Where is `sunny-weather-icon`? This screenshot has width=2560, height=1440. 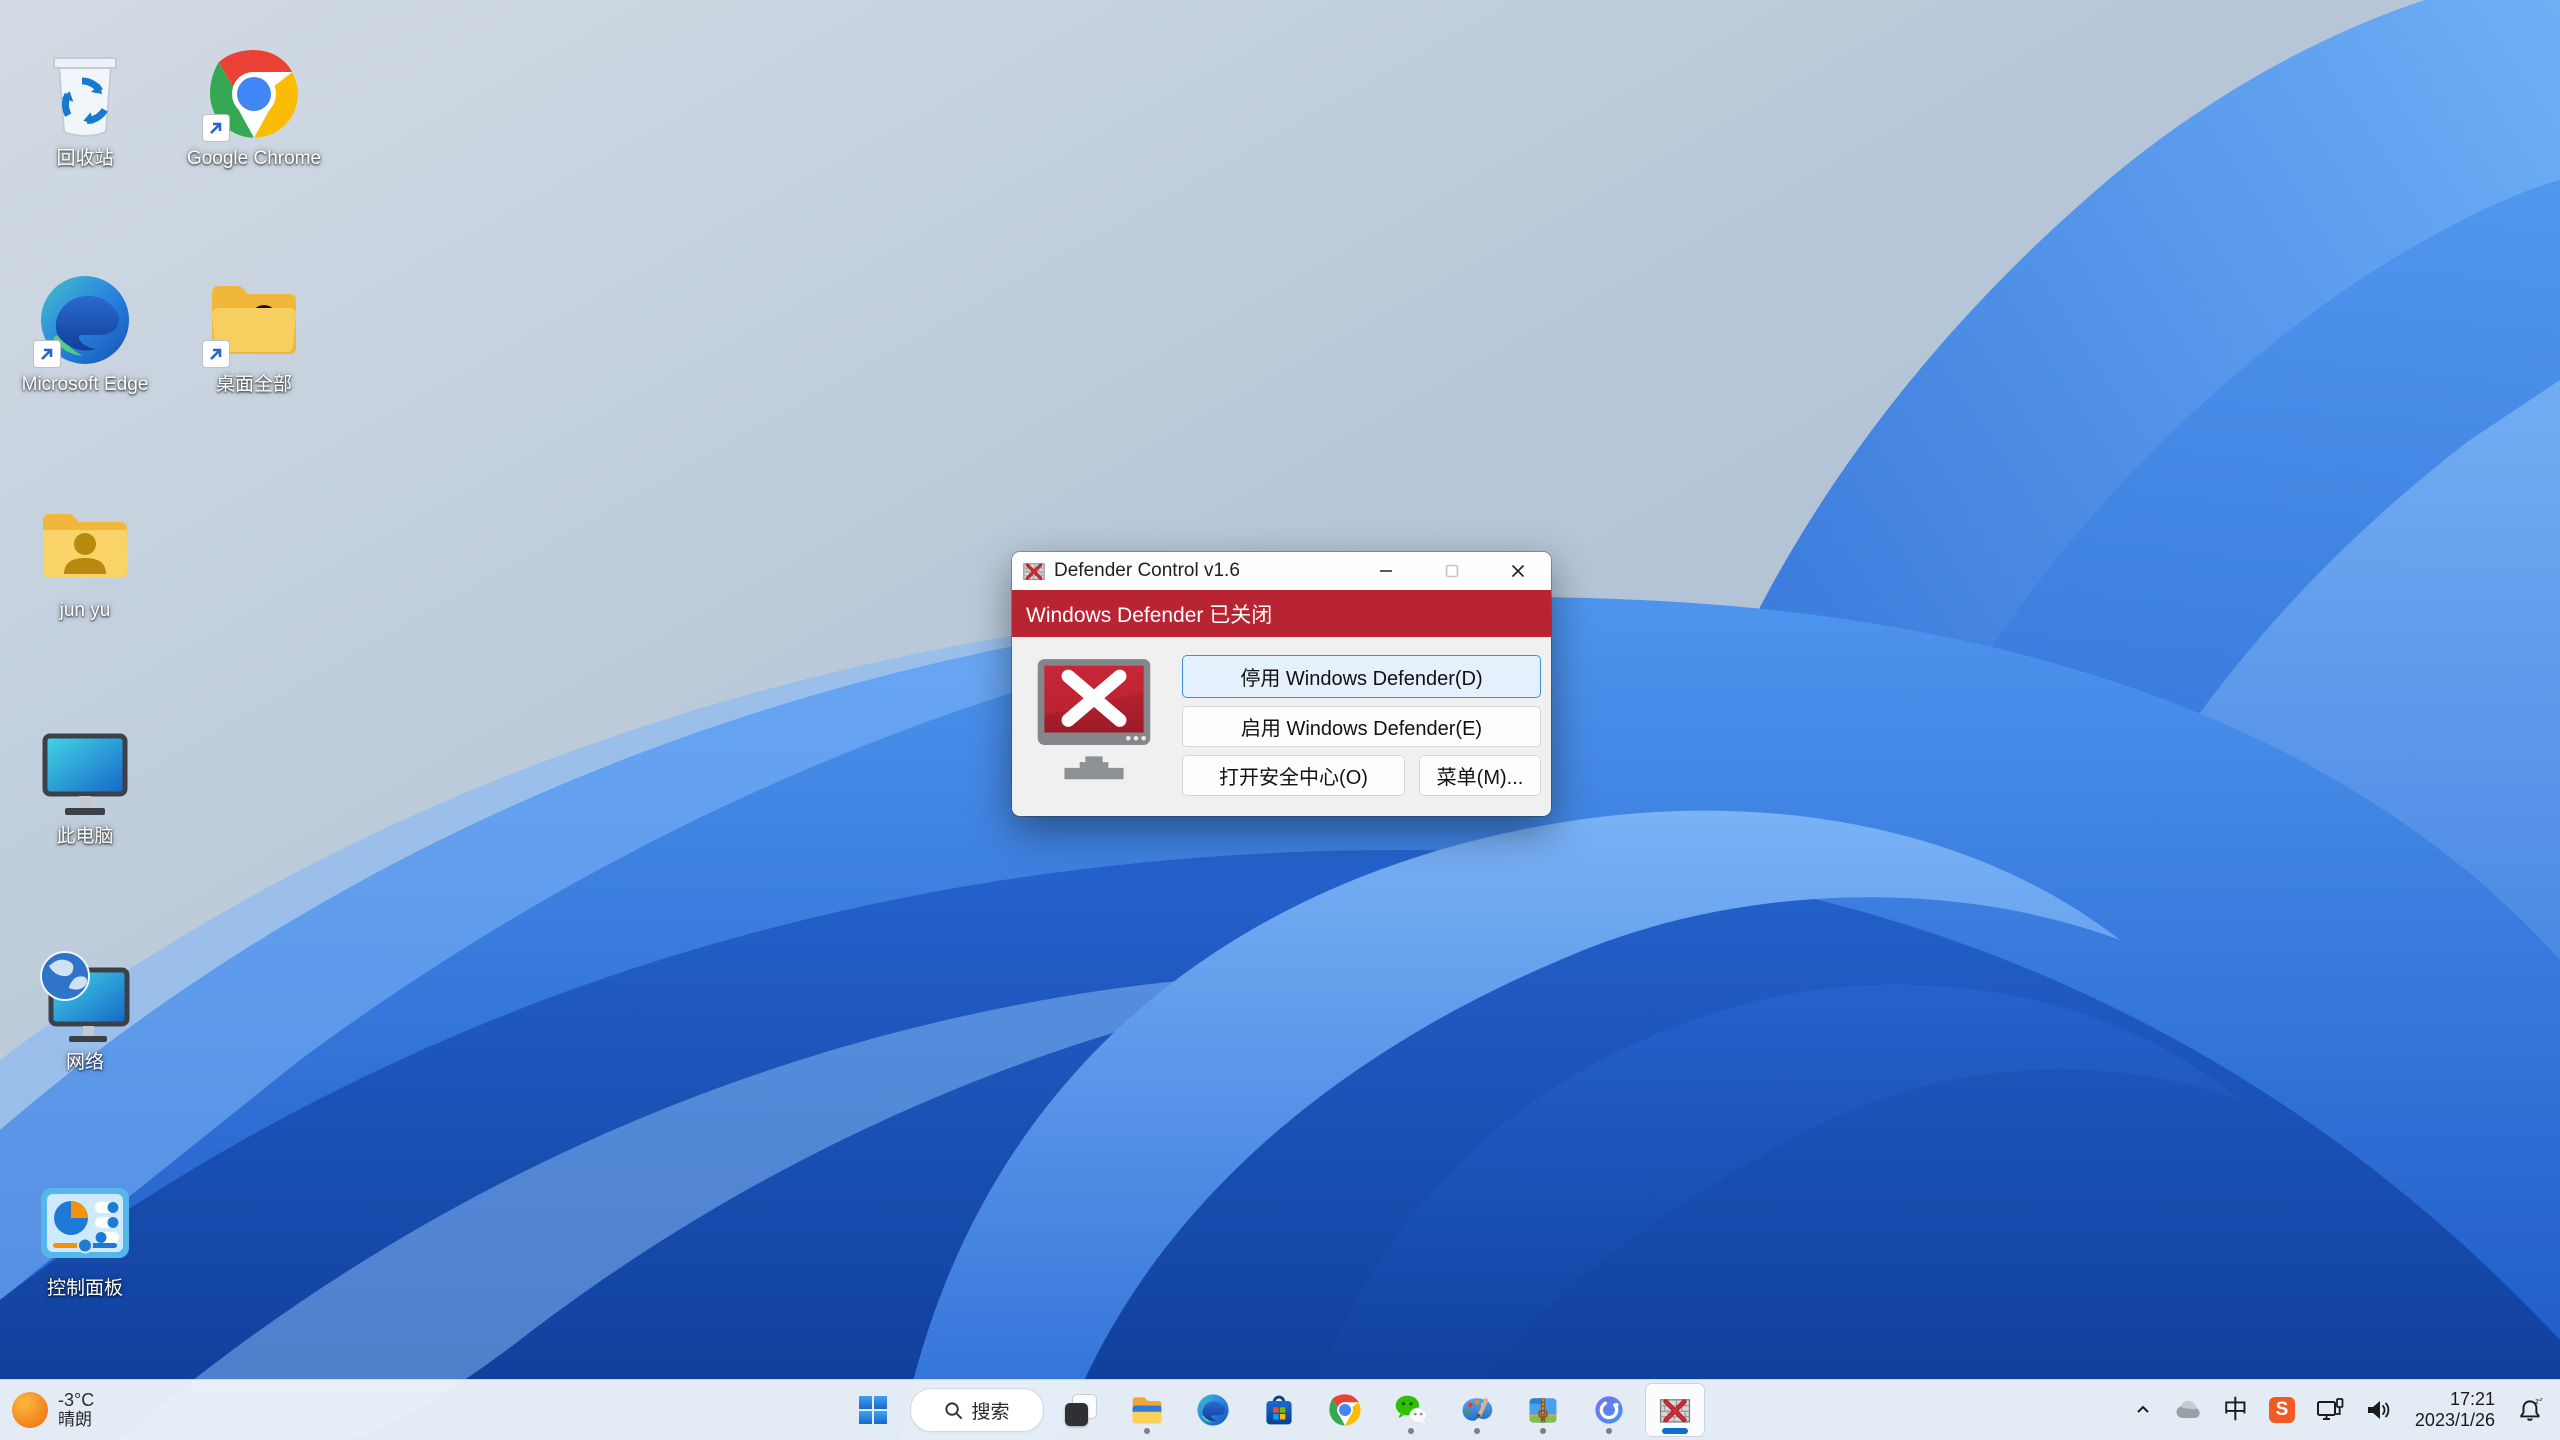
sunny-weather-icon is located at coordinates (30, 1410).